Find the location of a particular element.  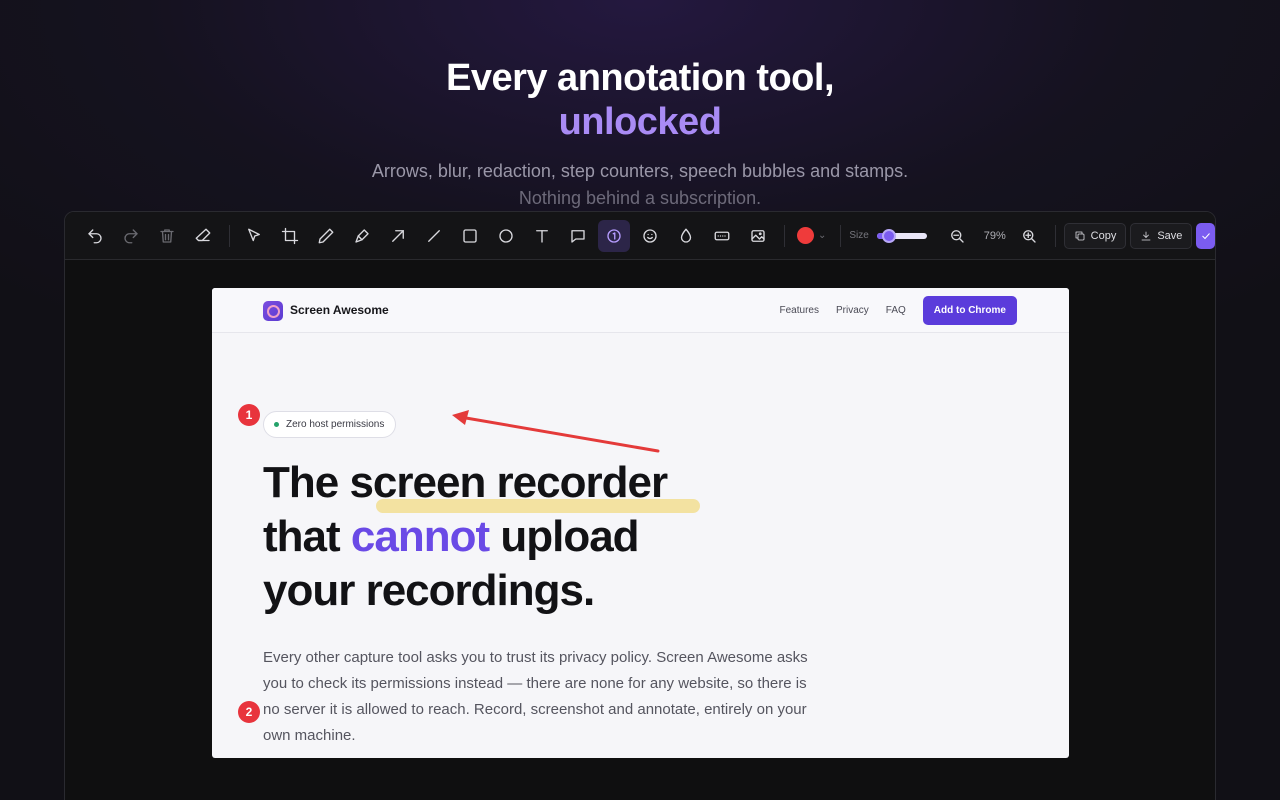

headline-line1: The screen recorder is located at coordinates (465, 482).